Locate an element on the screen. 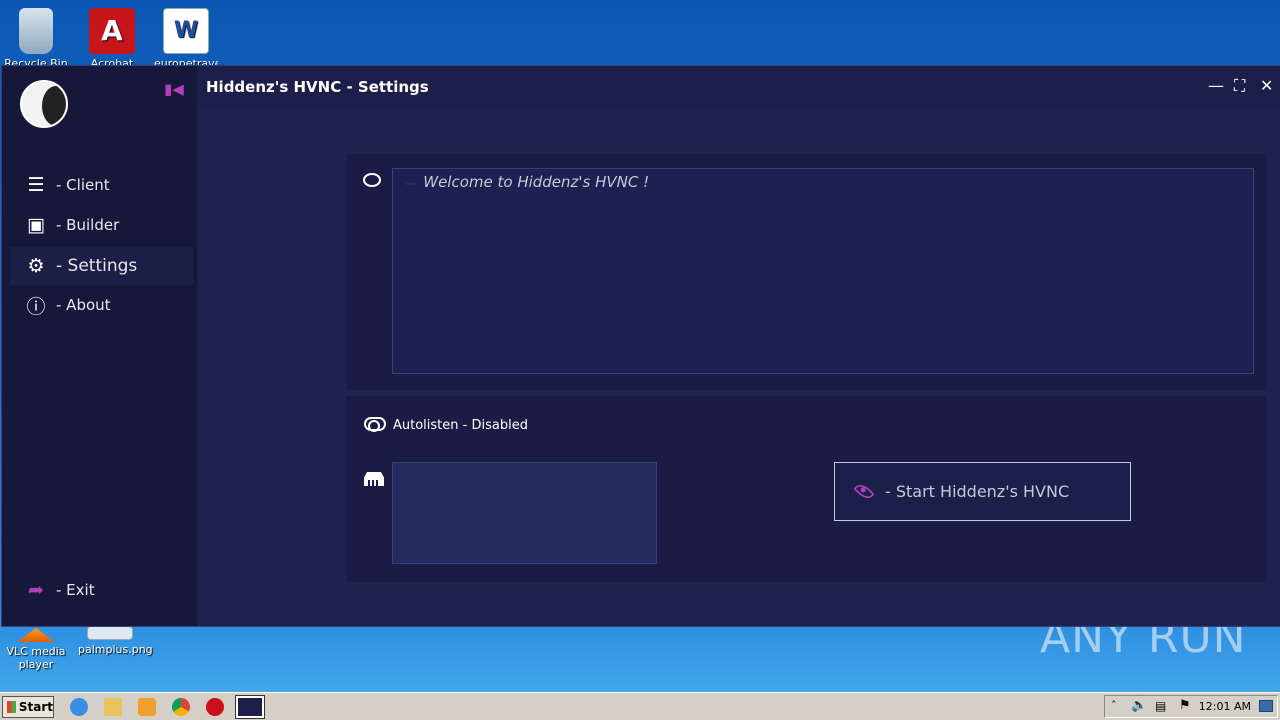 This screenshot has height=720, width=1280. port-input is located at coordinates (524, 513).